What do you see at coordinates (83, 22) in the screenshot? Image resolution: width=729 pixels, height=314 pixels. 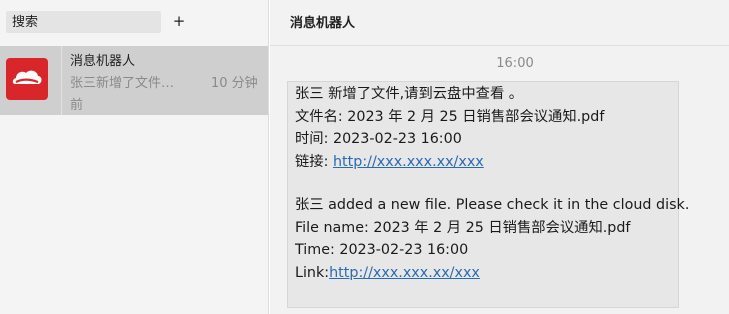 I see `search-input` at bounding box center [83, 22].